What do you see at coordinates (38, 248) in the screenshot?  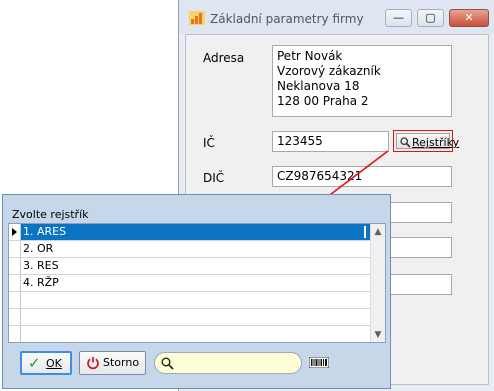 I see `list-item-label: 2. OR` at bounding box center [38, 248].